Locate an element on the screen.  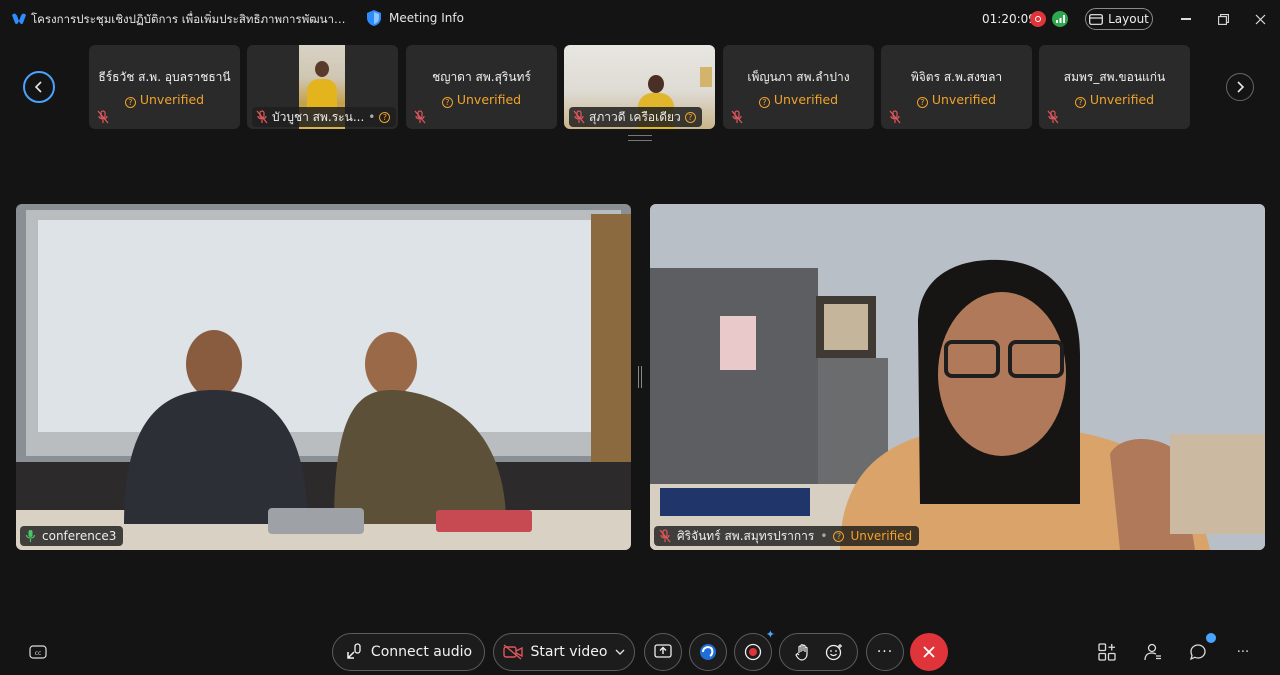
participant-name: เพ็ญนภา สพ.ลำปาง is located at coordinates (798, 77).